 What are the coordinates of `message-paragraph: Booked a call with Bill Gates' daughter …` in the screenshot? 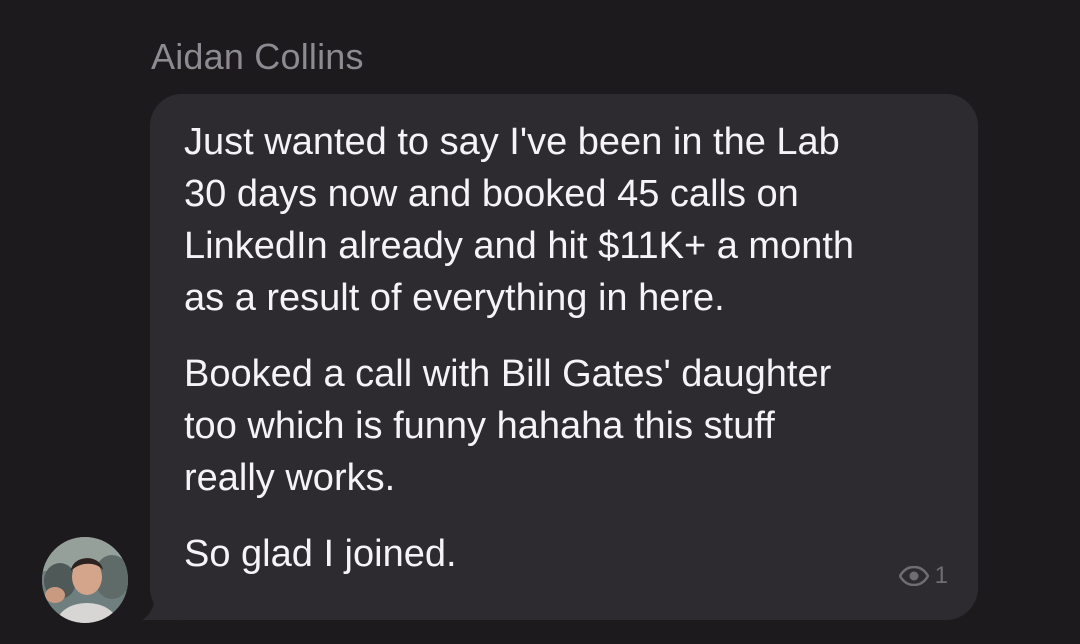 It's located at (508, 426).